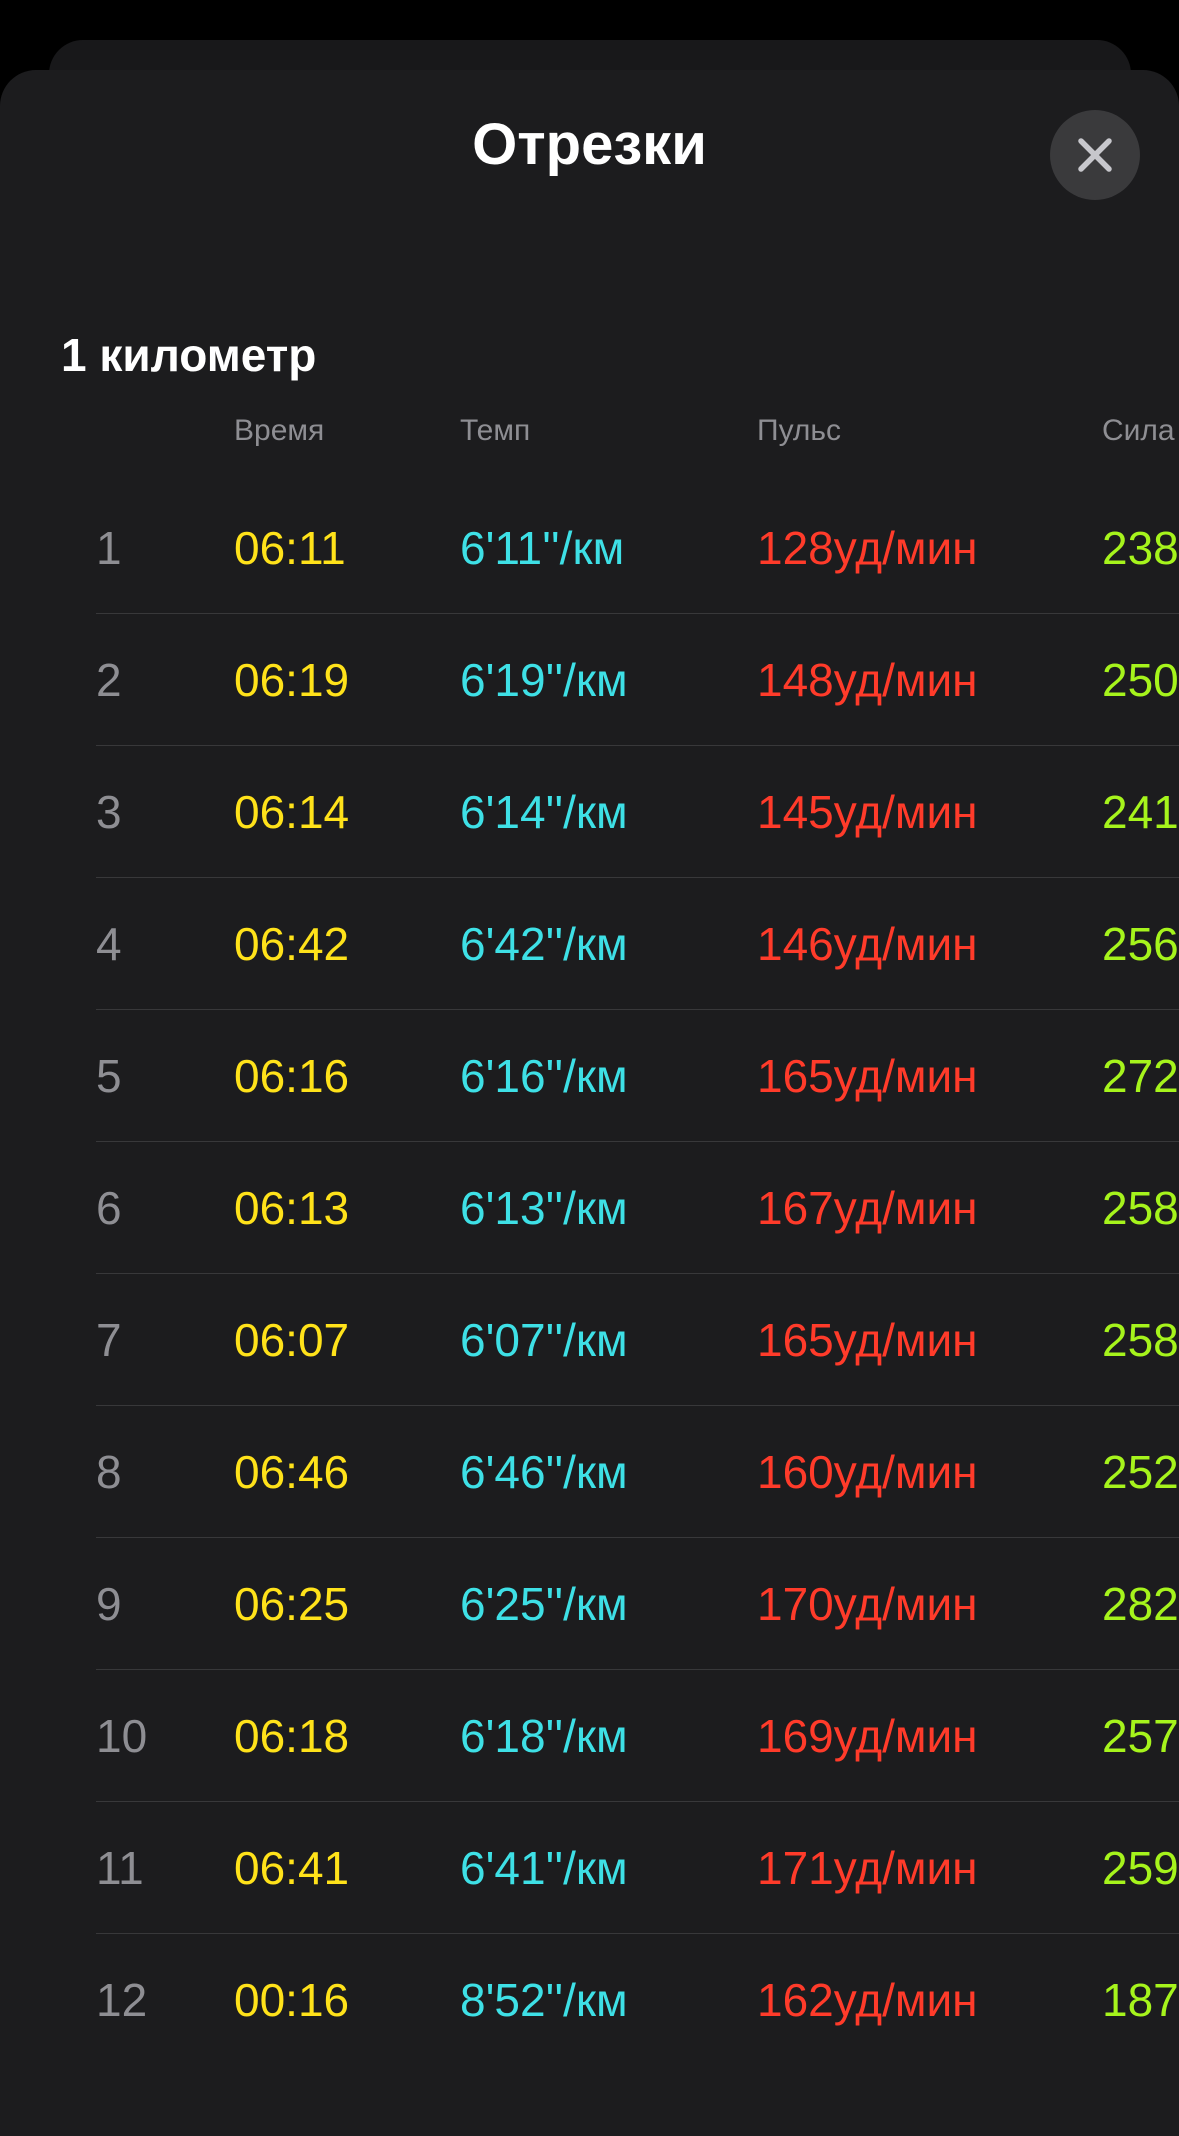 Image resolution: width=1179 pixels, height=2136 pixels. Describe the element at coordinates (189, 355) in the screenshot. I see `section-title: 1 километр` at that location.